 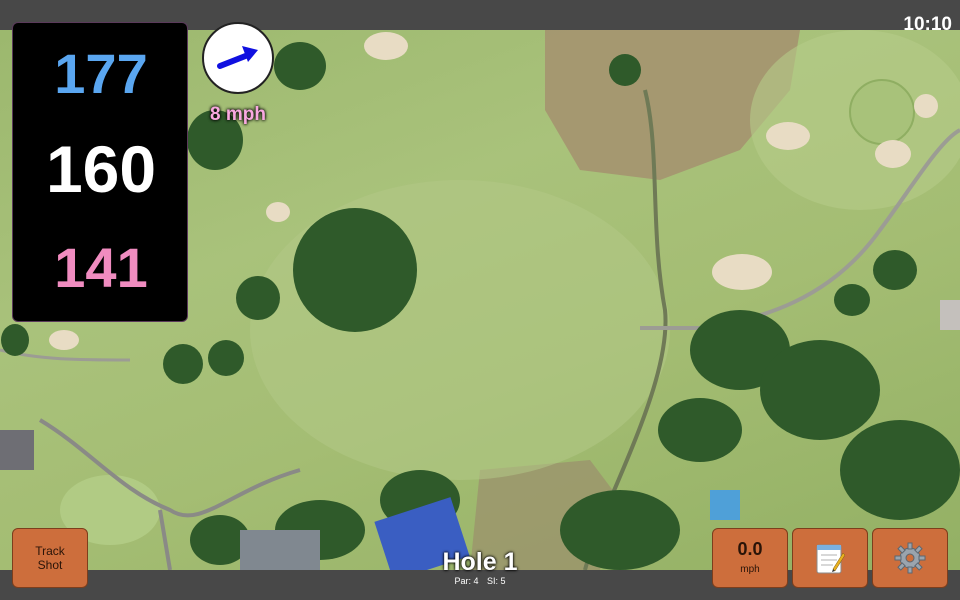 What do you see at coordinates (927, 24) in the screenshot?
I see `status-clock: 10:10` at bounding box center [927, 24].